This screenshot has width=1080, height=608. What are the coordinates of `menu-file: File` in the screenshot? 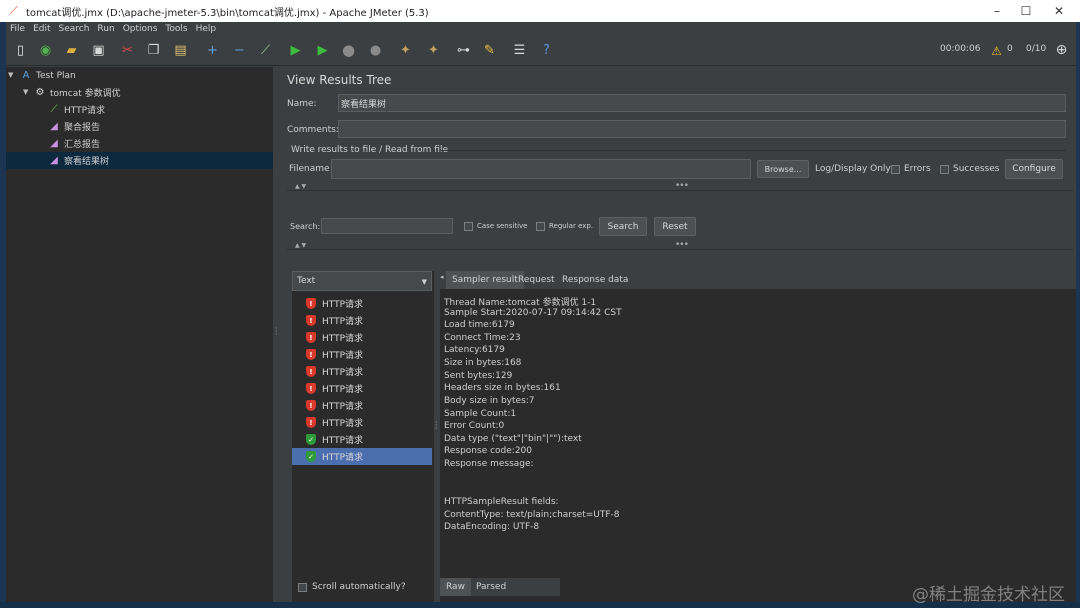 It's located at (17, 29).